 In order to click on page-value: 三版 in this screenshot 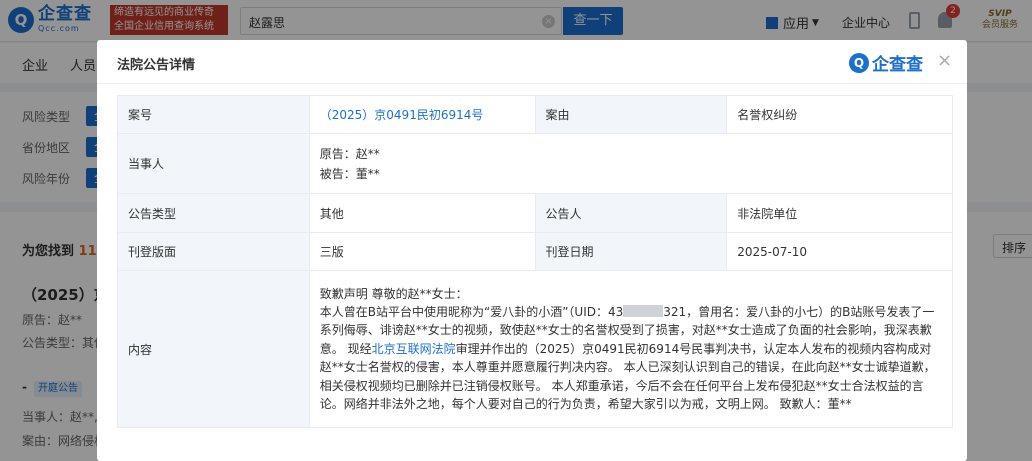, I will do `click(422, 251)`.